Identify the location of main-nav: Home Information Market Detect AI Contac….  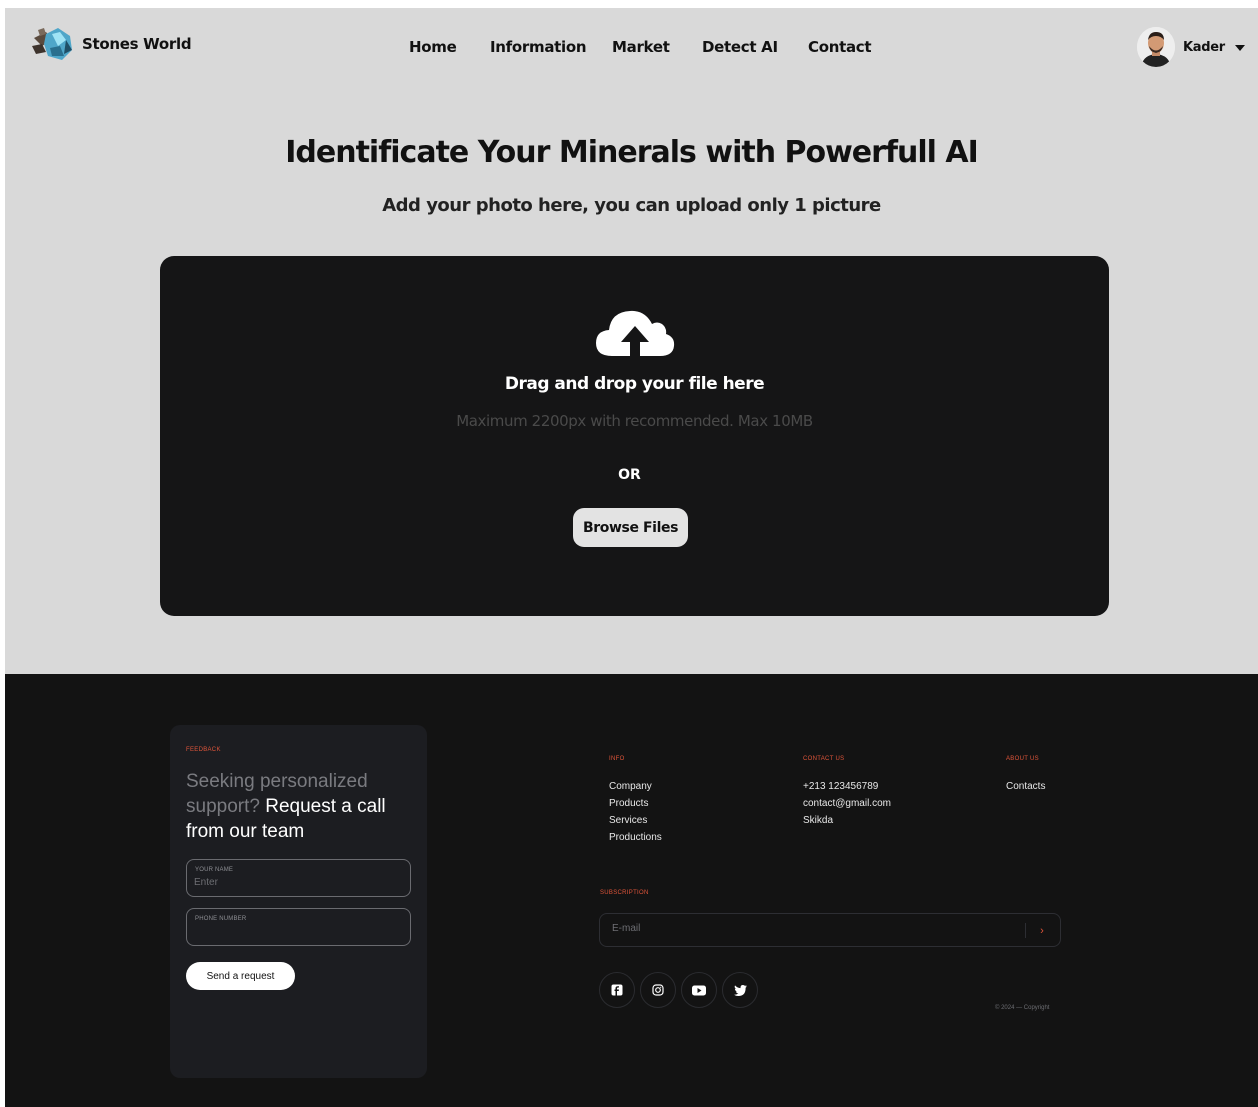
(631, 49).